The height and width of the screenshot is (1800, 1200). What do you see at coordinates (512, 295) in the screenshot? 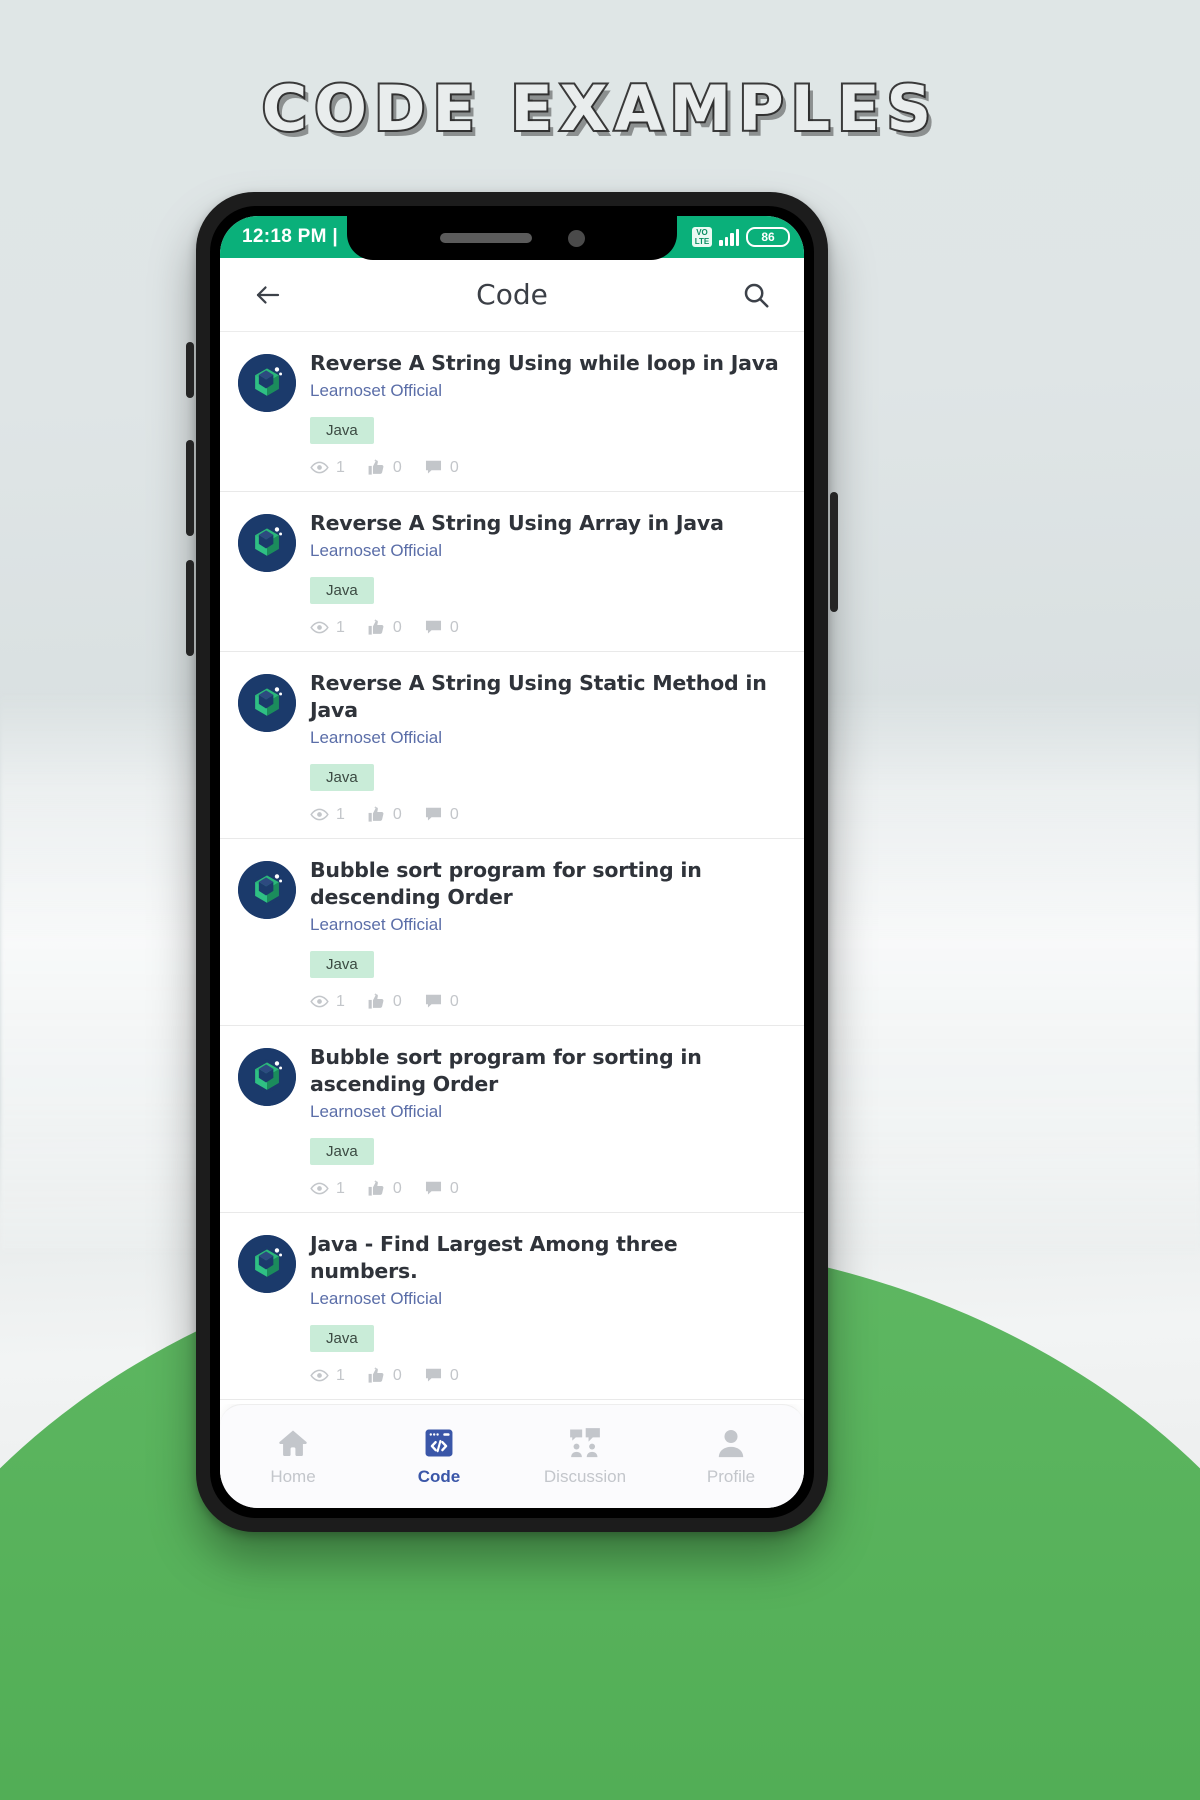
I see `app-bar: Code` at bounding box center [512, 295].